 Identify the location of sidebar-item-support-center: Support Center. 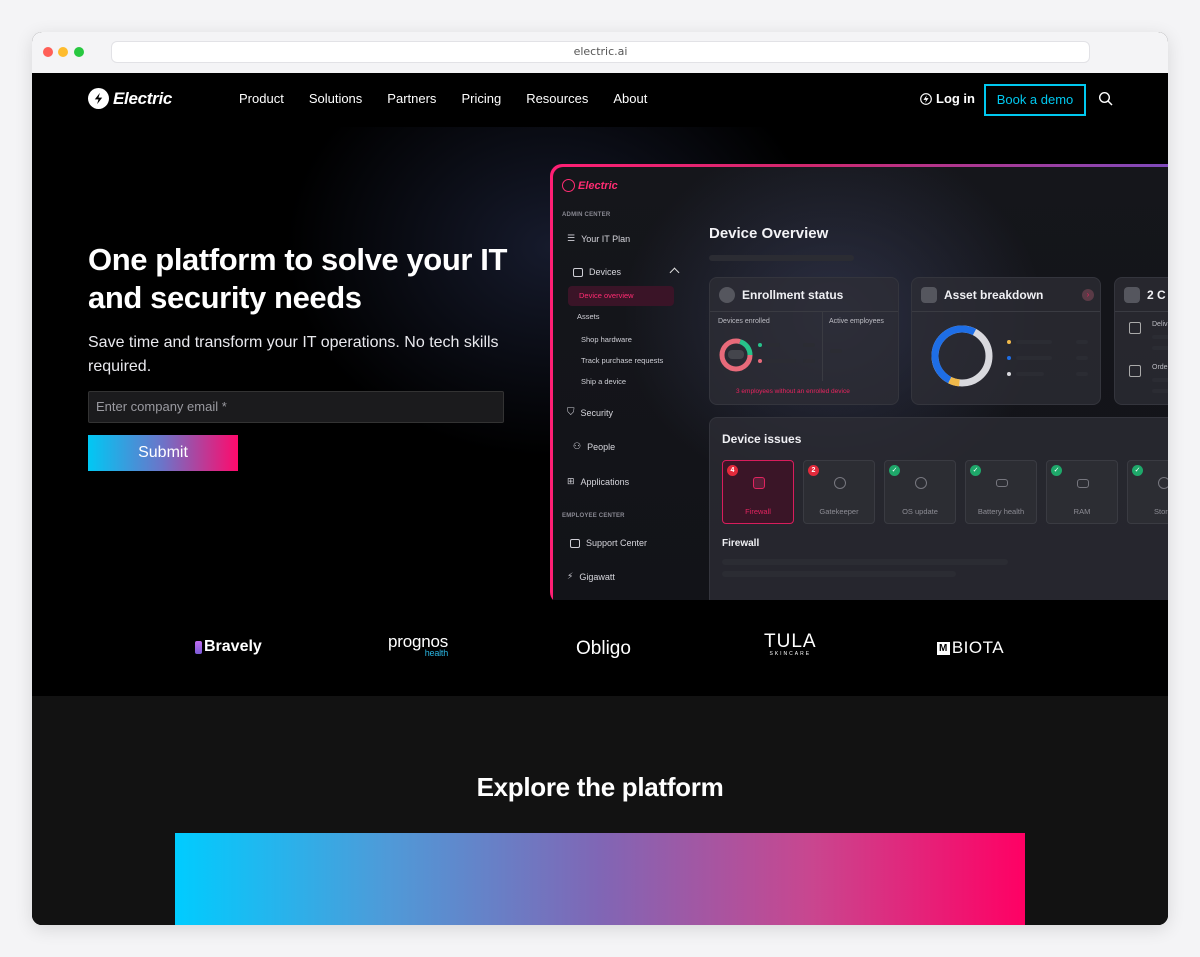
(608, 543).